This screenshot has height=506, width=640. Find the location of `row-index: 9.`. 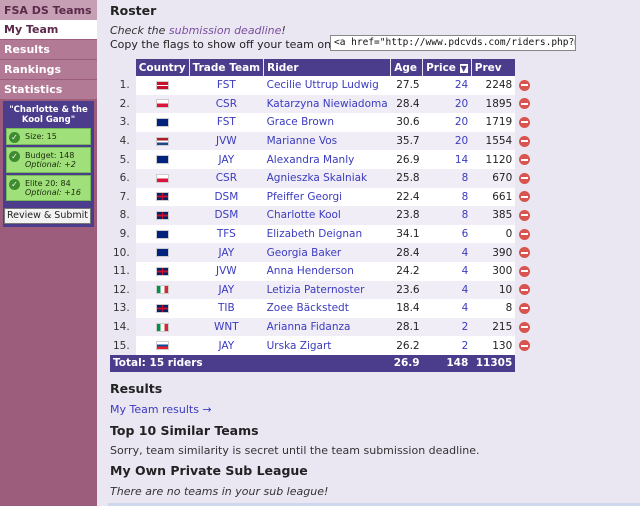

row-index: 9. is located at coordinates (124, 234).